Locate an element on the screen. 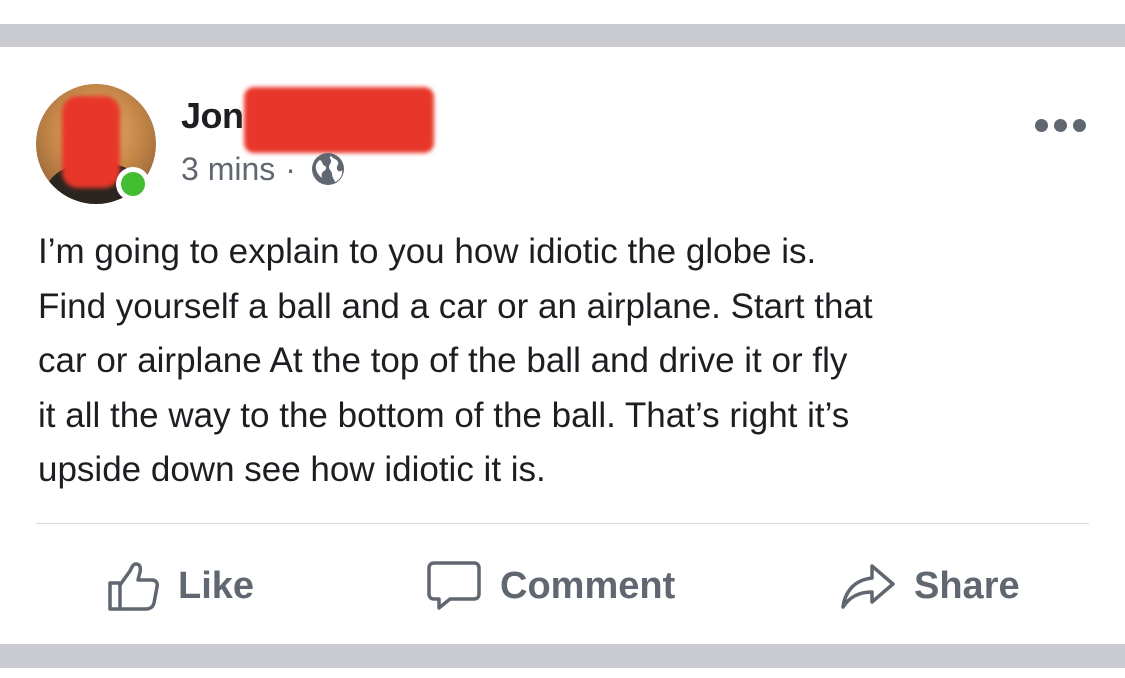 The image size is (1125, 678). author-name-redaction is located at coordinates (339, 120).